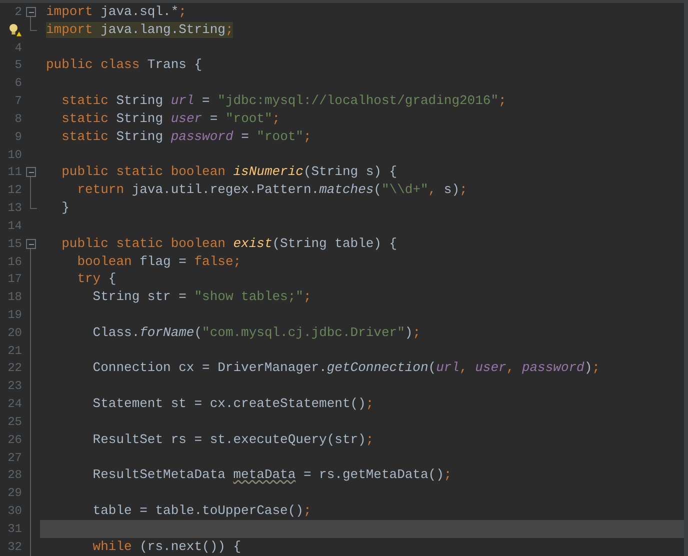 This screenshot has width=688, height=556. Describe the element at coordinates (18, 65) in the screenshot. I see `line-number: 5` at that location.